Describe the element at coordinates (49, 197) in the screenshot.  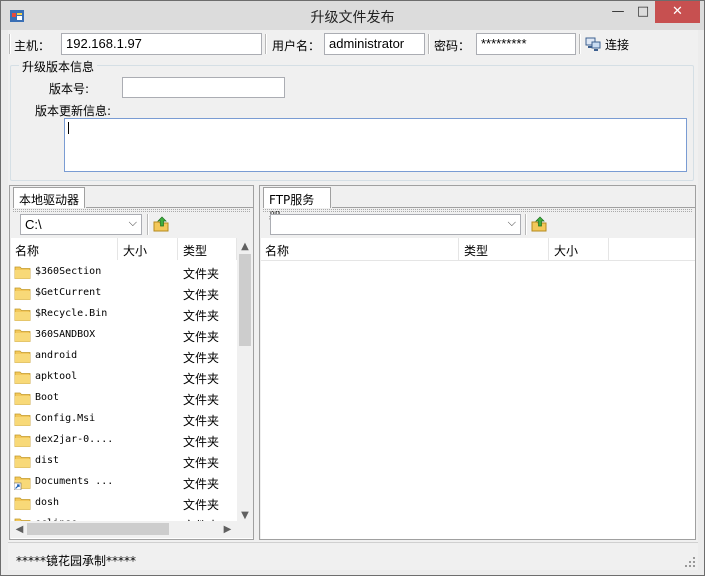
I see `tab-local-drive: 本地驱动器` at that location.